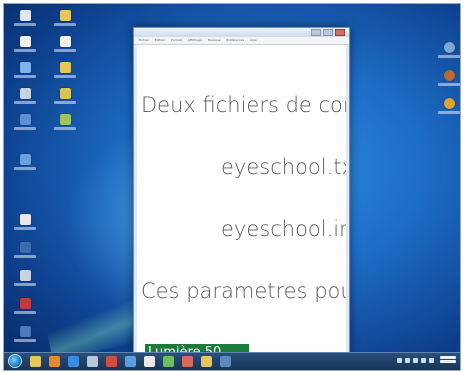  What do you see at coordinates (25, 15) in the screenshot?
I see `computer-icon` at bounding box center [25, 15].